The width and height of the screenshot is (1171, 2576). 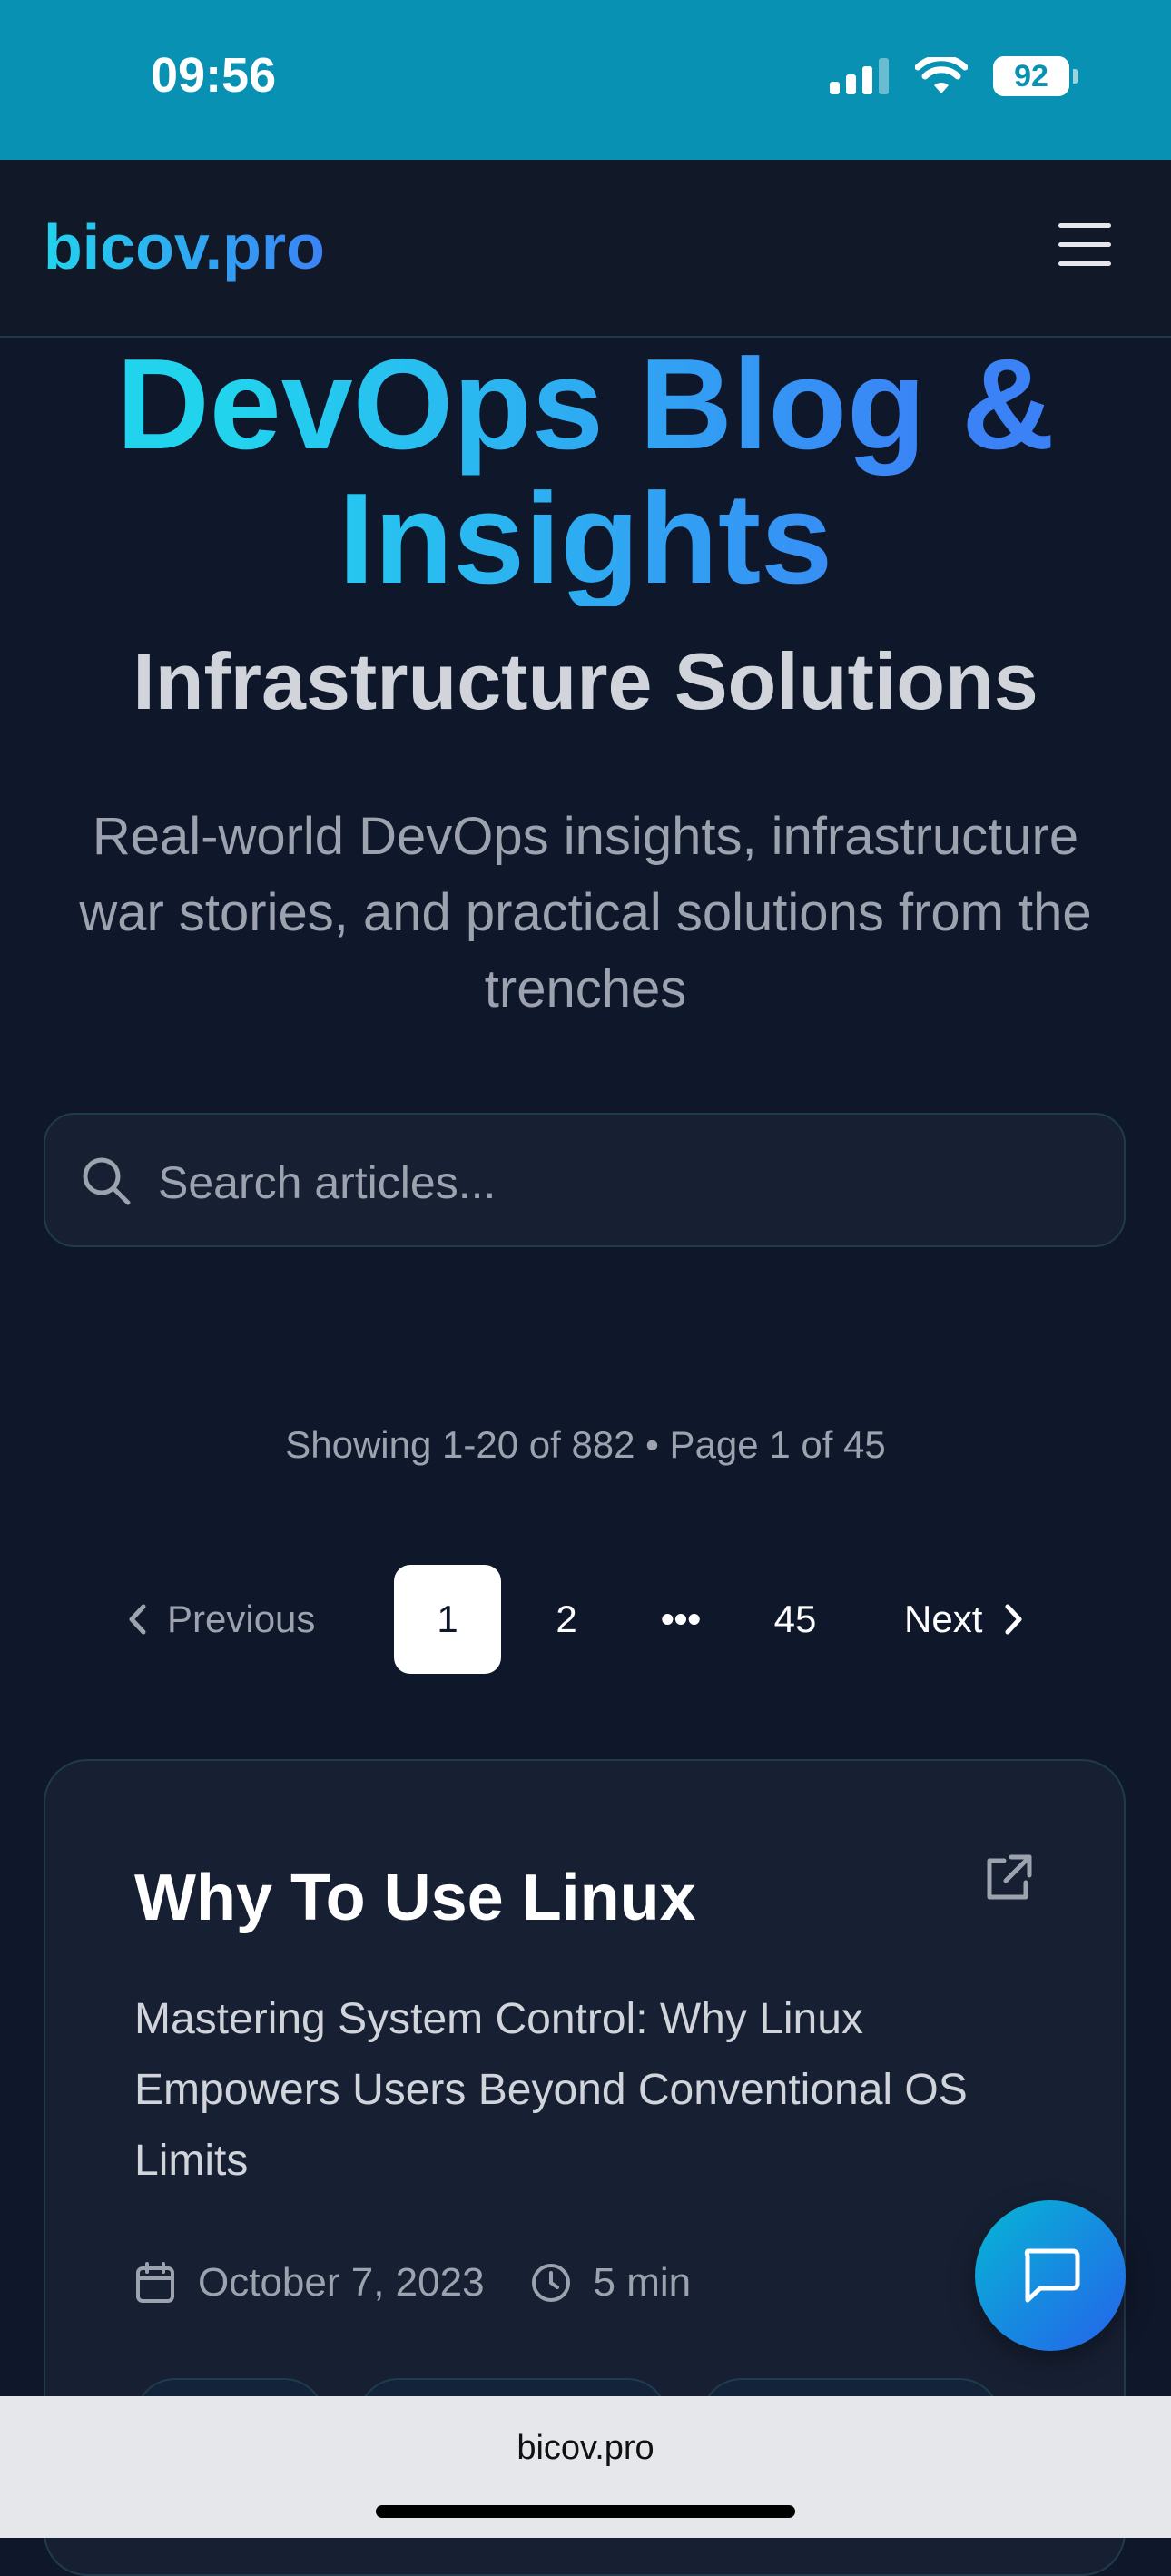 I want to click on browser-address-bar: bicov.pro, so click(x=586, y=2467).